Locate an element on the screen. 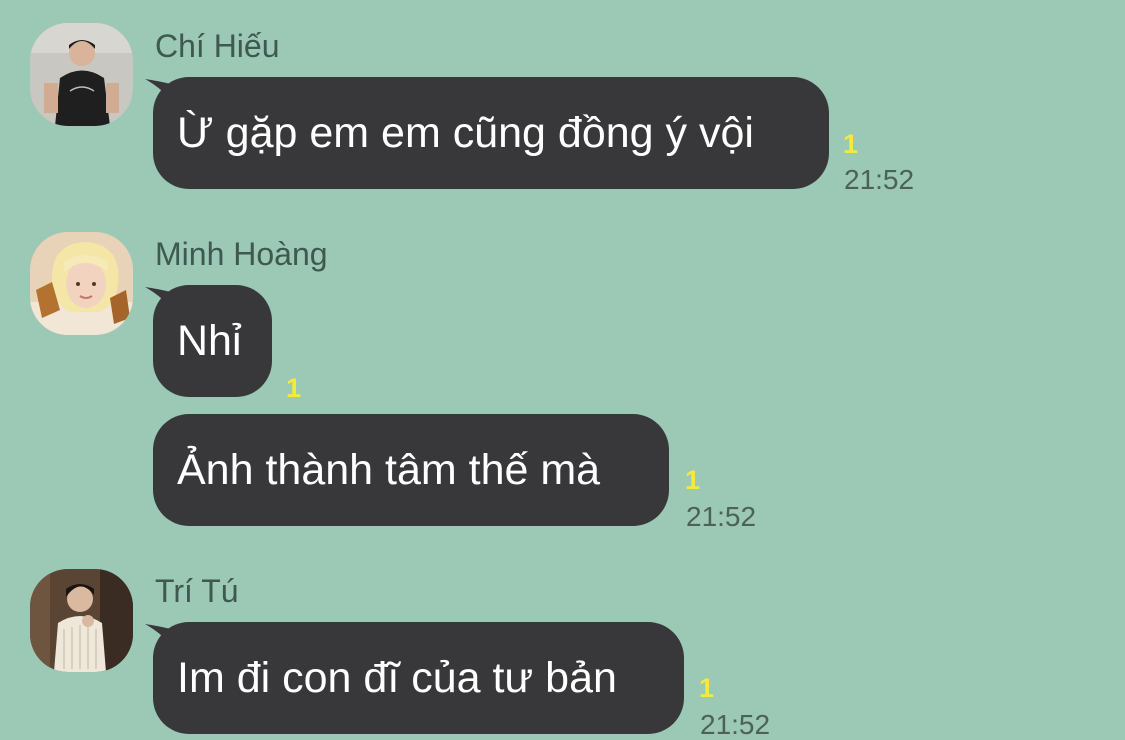 This screenshot has width=1125, height=740. message-bubble: Nhỉ is located at coordinates (212, 341).